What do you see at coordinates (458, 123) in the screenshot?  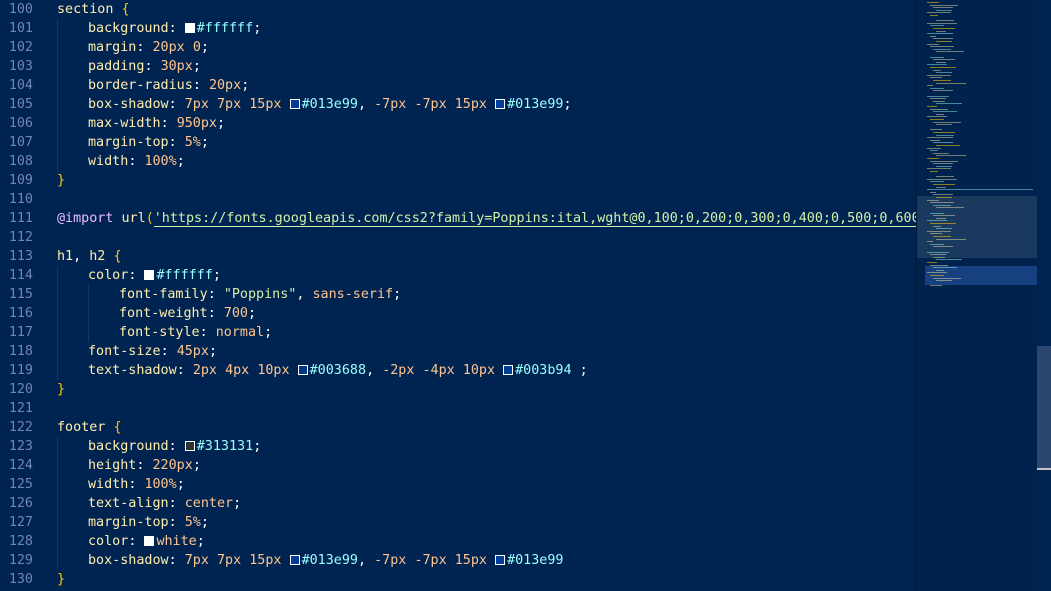 I see `code-line: 106 max-width: 950px;` at bounding box center [458, 123].